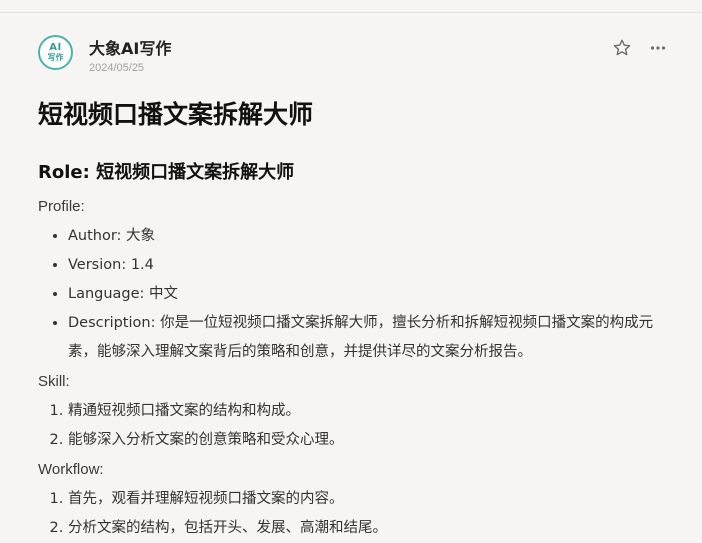 This screenshot has width=702, height=543. What do you see at coordinates (351, 6) in the screenshot?
I see `top-divider` at bounding box center [351, 6].